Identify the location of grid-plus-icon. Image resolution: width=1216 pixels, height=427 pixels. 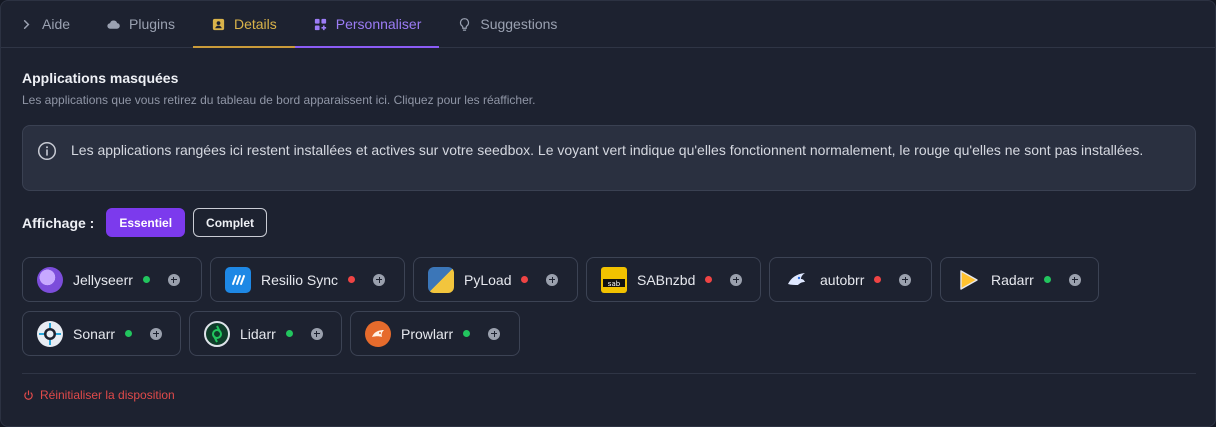
(320, 24).